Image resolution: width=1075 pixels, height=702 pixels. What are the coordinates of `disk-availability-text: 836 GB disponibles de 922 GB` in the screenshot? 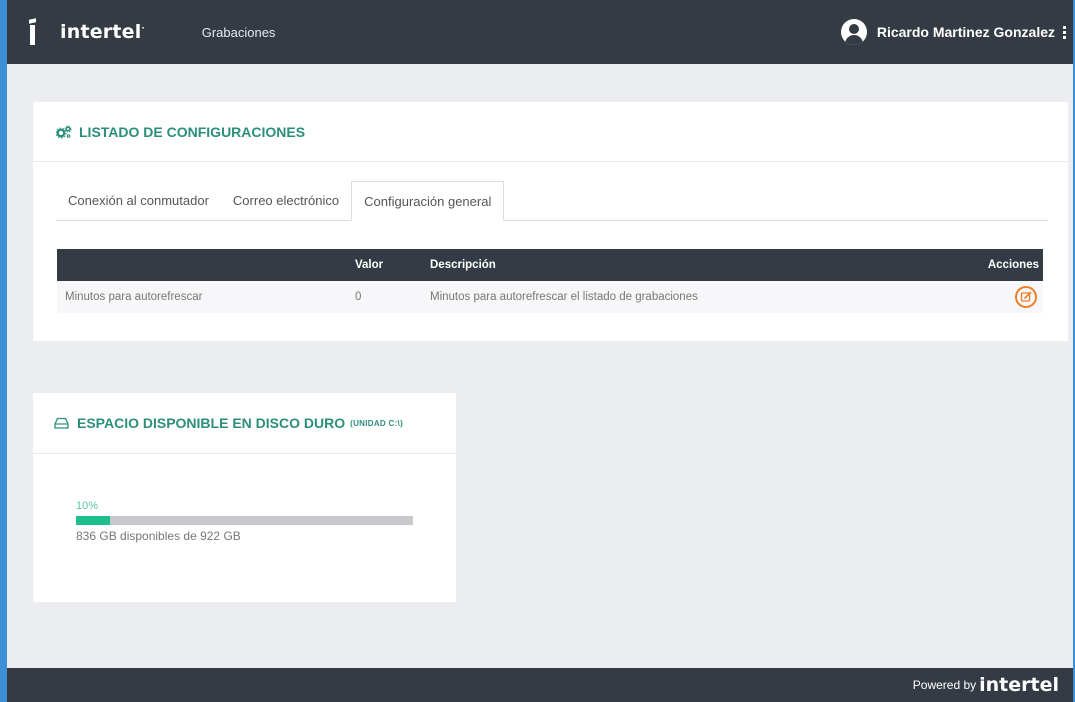 It's located at (158, 536).